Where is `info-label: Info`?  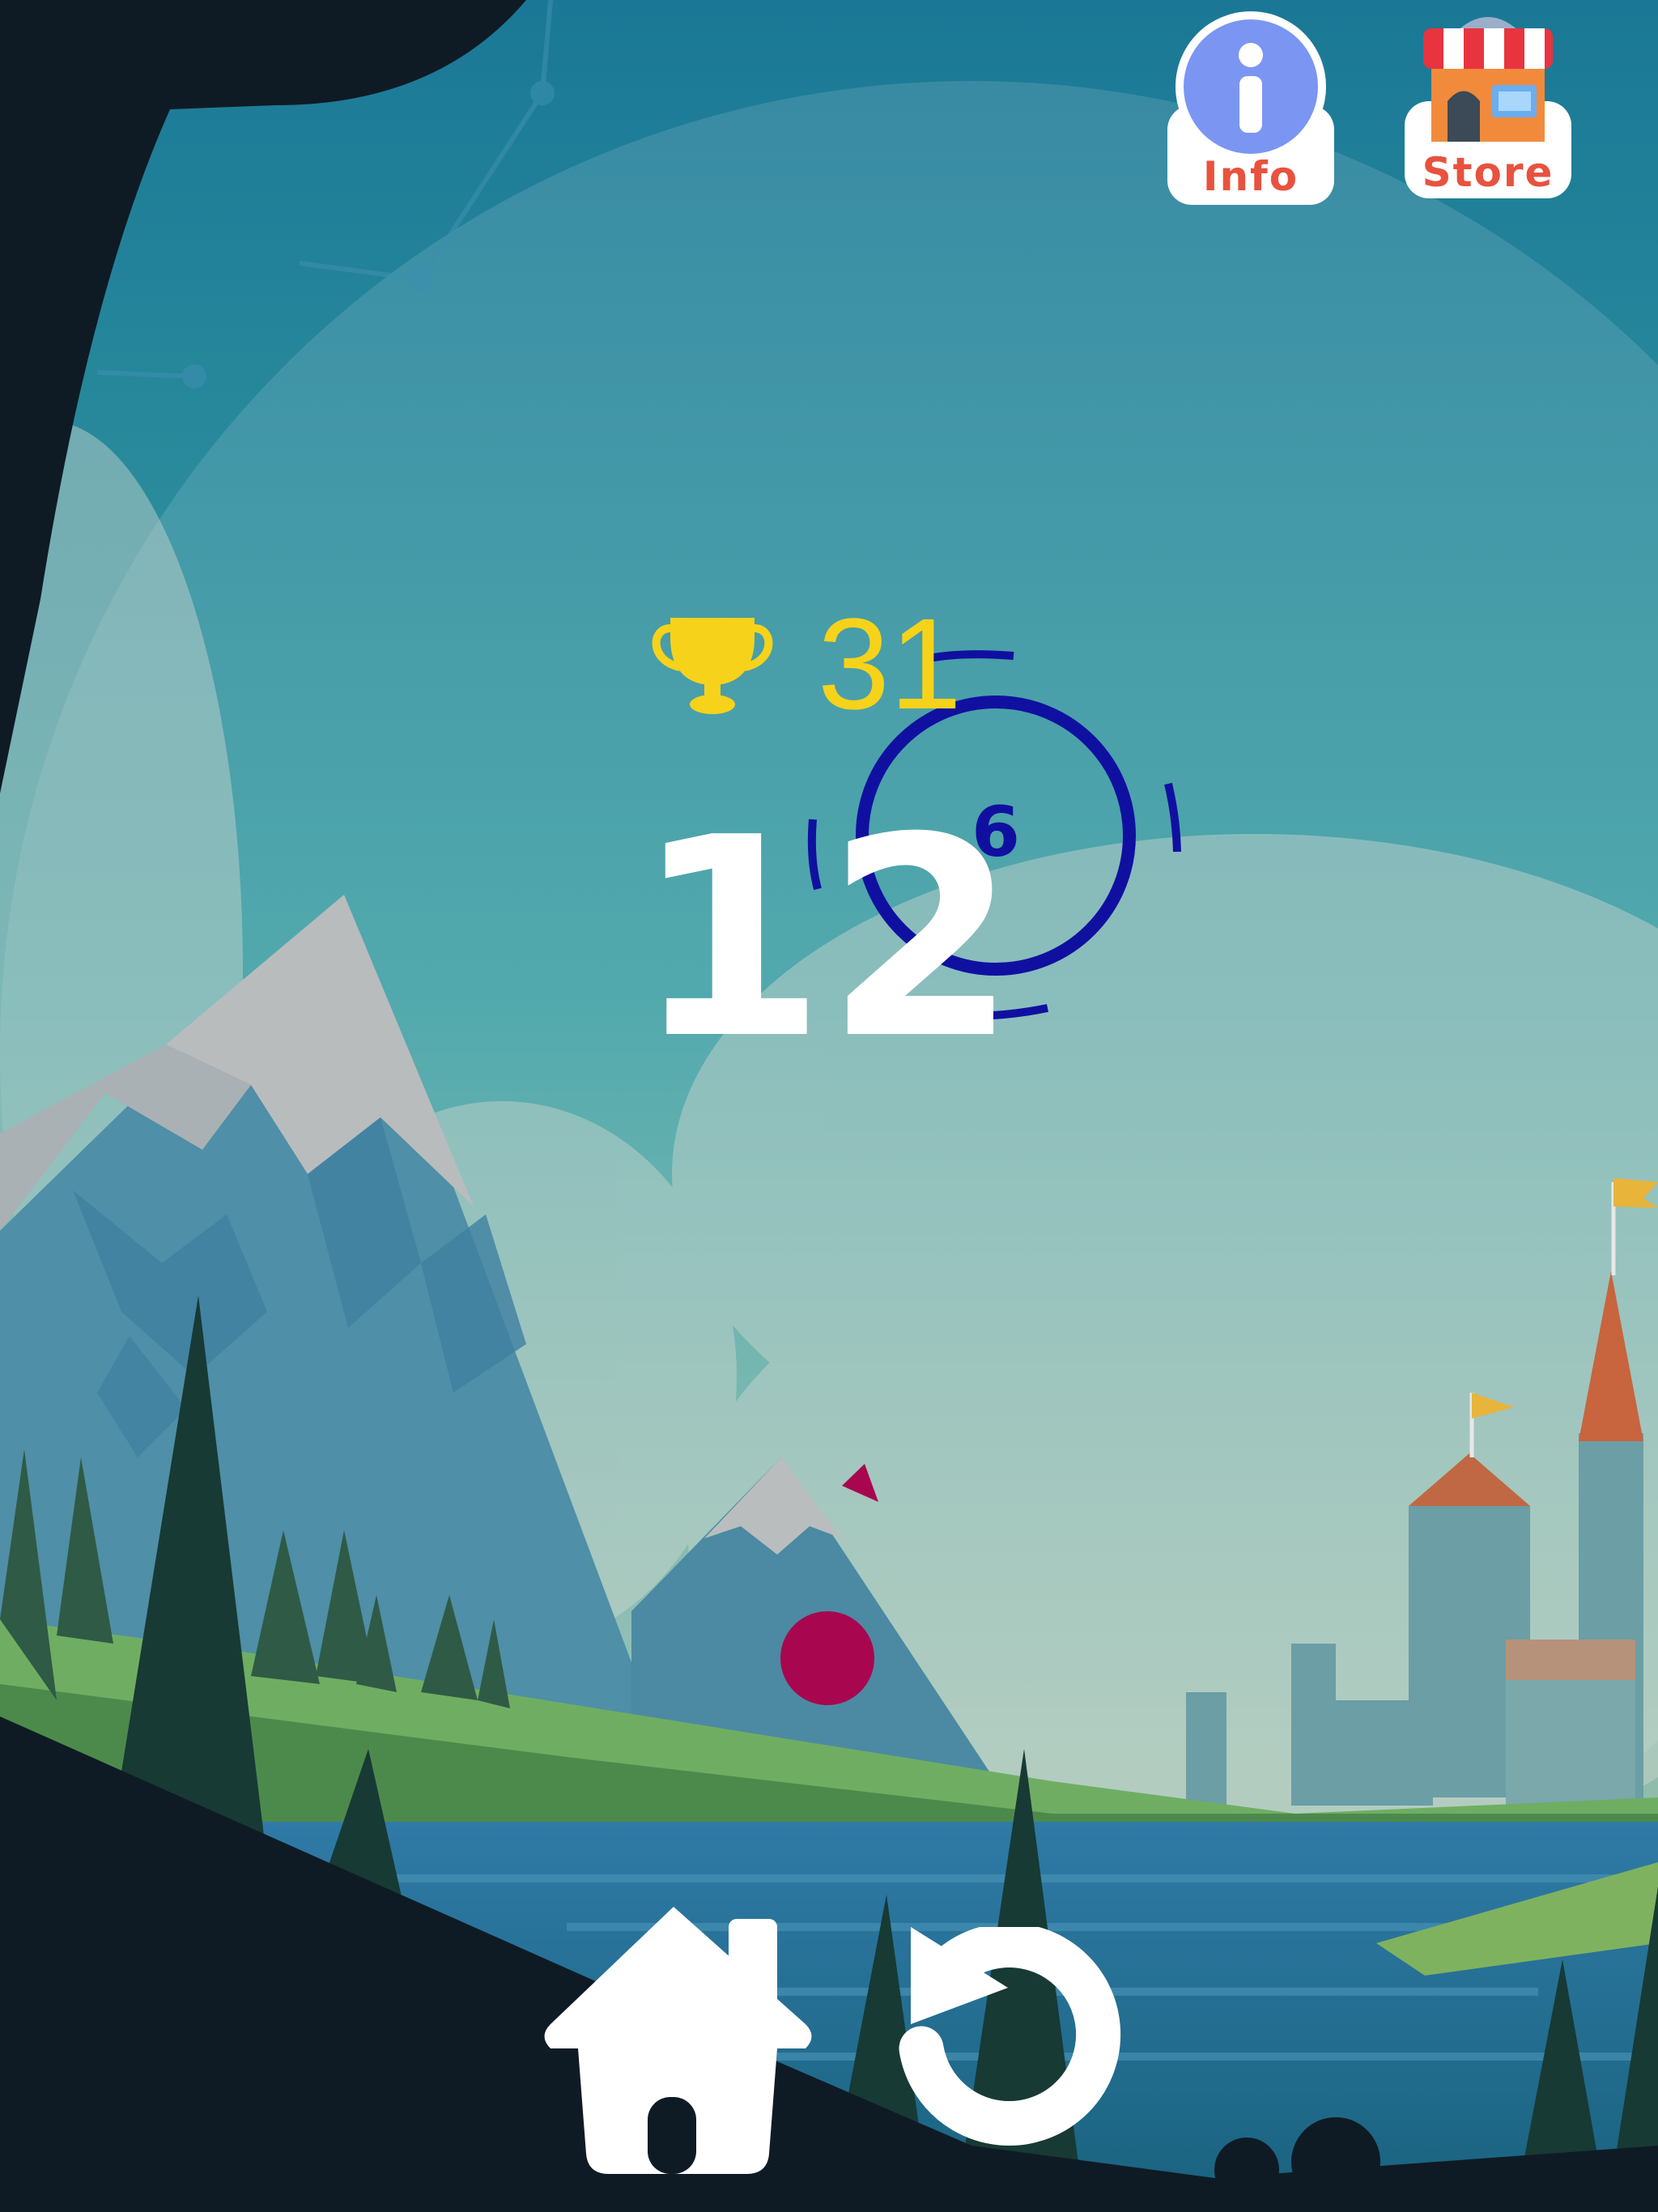
info-label: Info is located at coordinates (1250, 177).